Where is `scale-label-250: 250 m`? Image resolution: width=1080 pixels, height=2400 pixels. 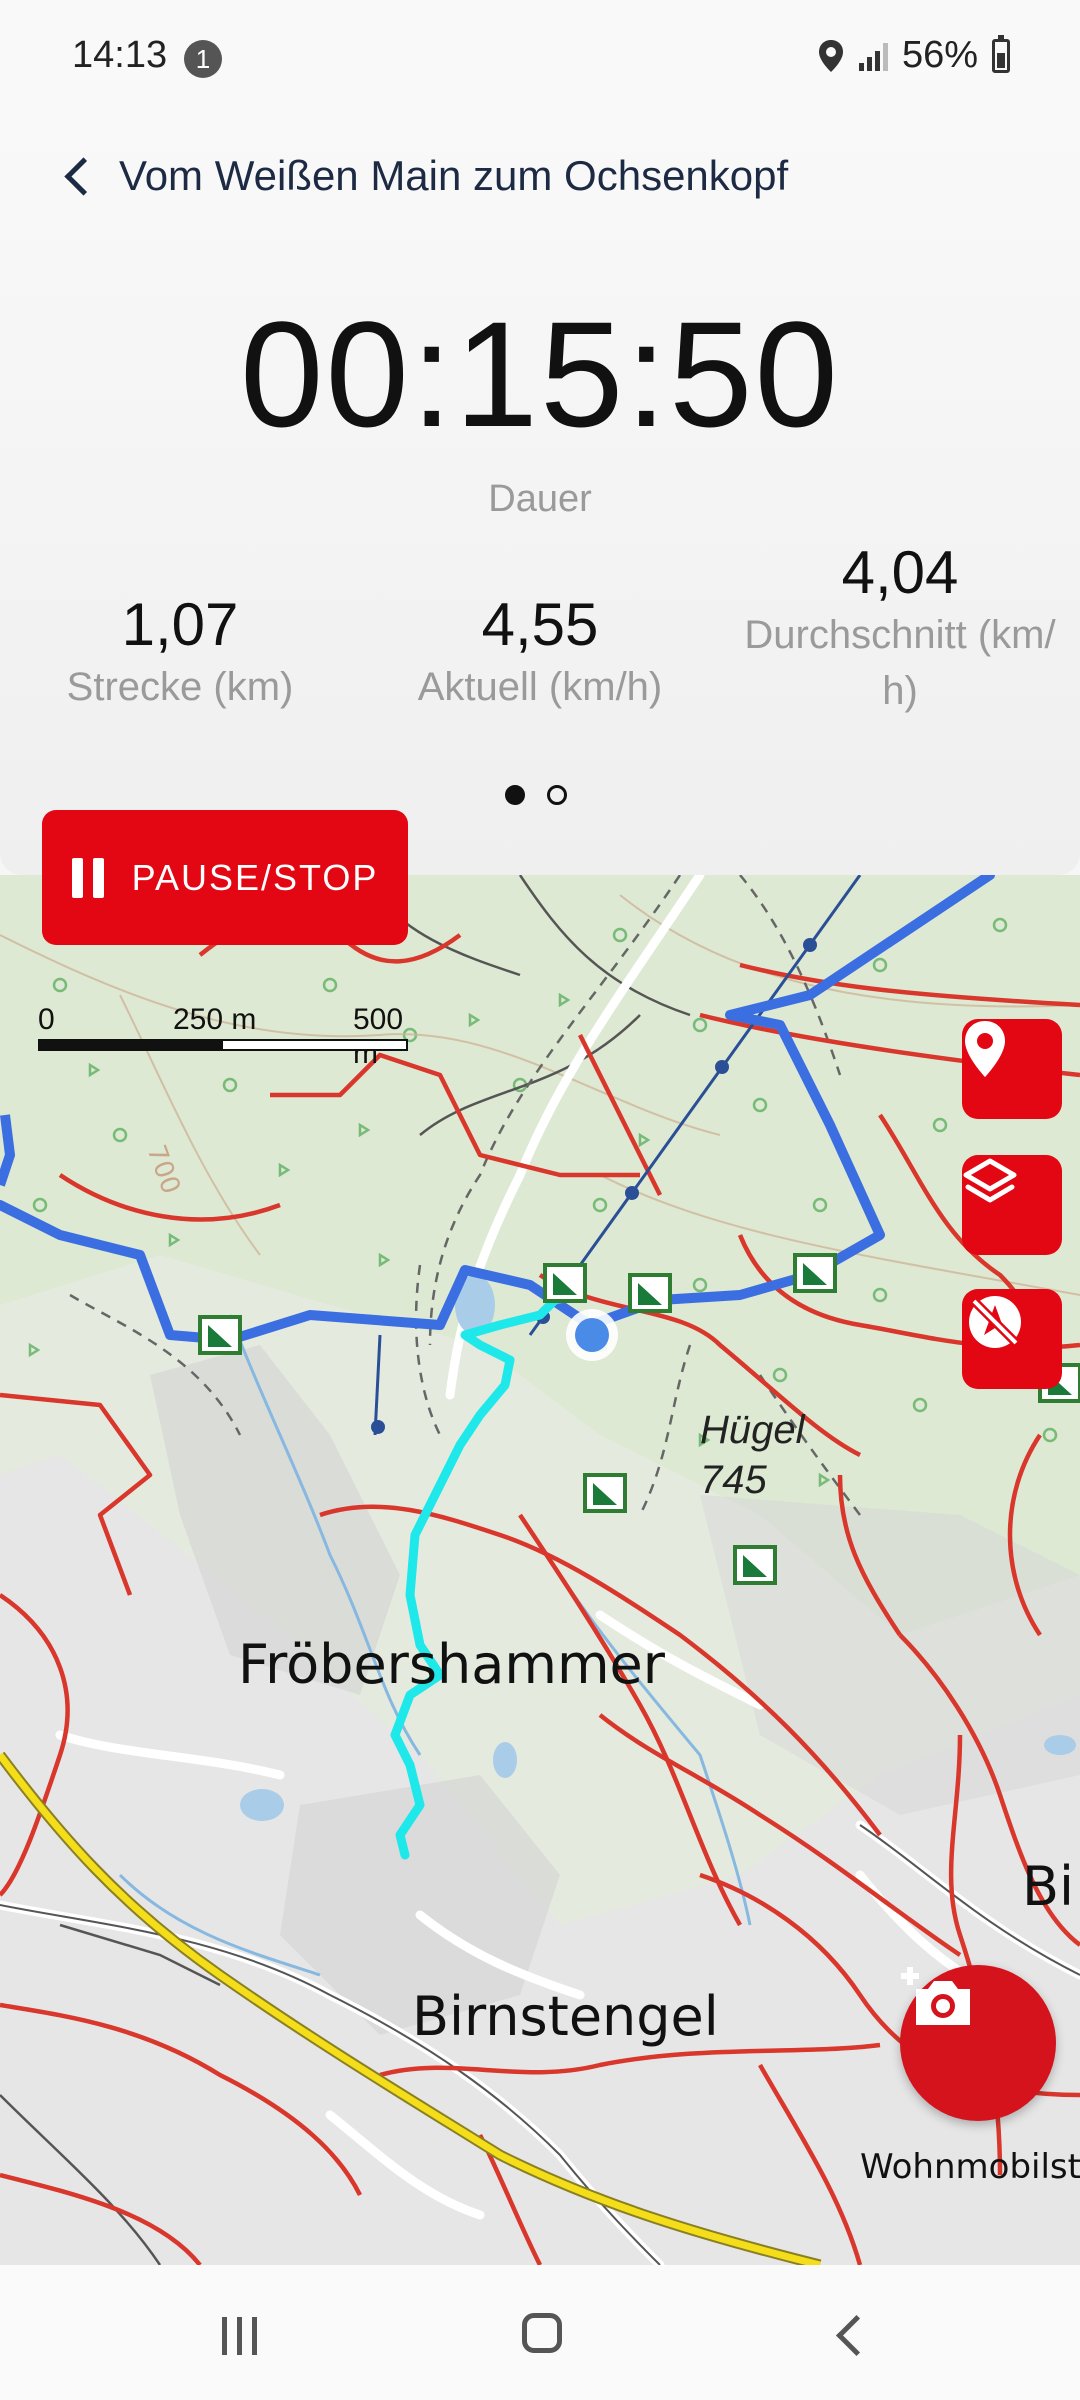
scale-label-250: 250 m is located at coordinates (215, 1019).